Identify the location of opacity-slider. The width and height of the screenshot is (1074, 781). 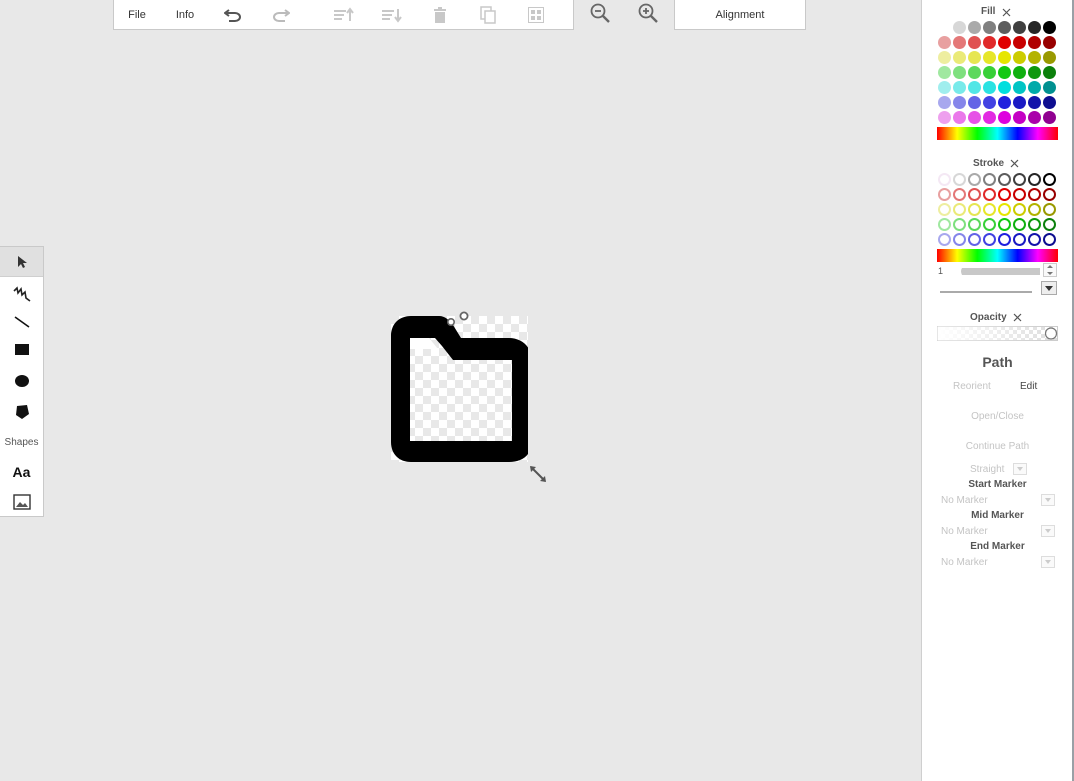
(997, 333).